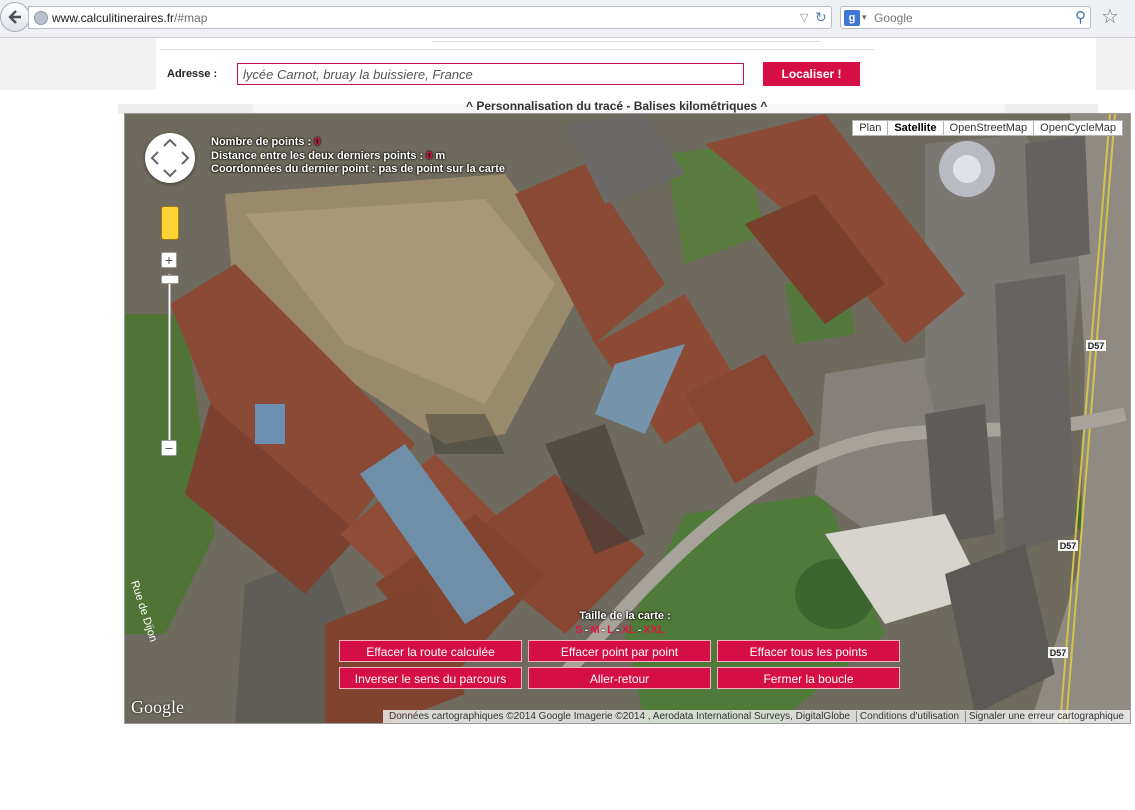 The image size is (1135, 810). I want to click on round-trip-button: Aller-retour, so click(619, 678).